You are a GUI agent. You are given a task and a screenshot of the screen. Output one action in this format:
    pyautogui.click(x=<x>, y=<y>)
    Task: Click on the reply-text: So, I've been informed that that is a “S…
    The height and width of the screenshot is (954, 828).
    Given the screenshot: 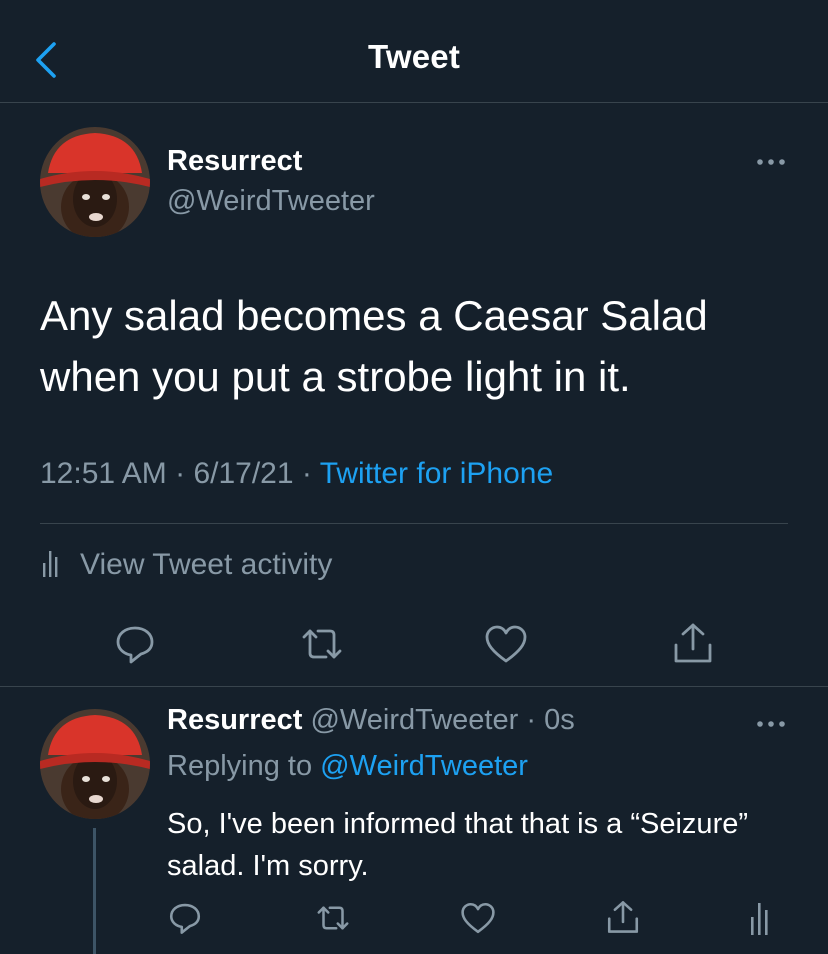 What is the action you would take?
    pyautogui.click(x=458, y=845)
    